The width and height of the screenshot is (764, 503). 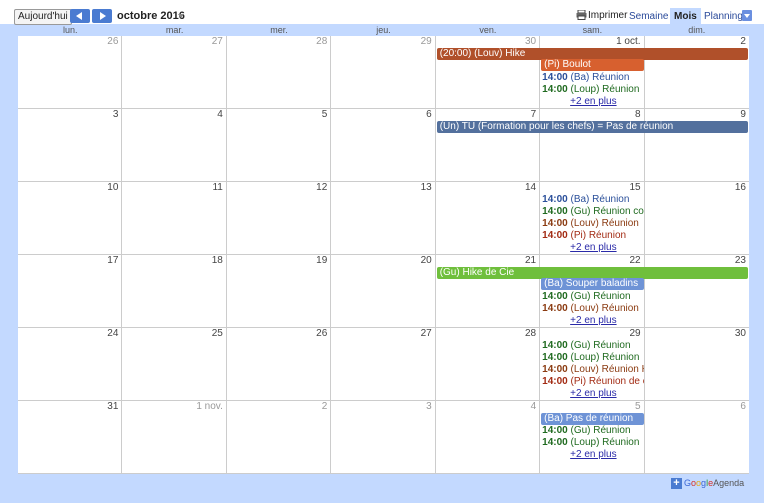 I want to click on day-cell: 31, so click(x=70, y=437).